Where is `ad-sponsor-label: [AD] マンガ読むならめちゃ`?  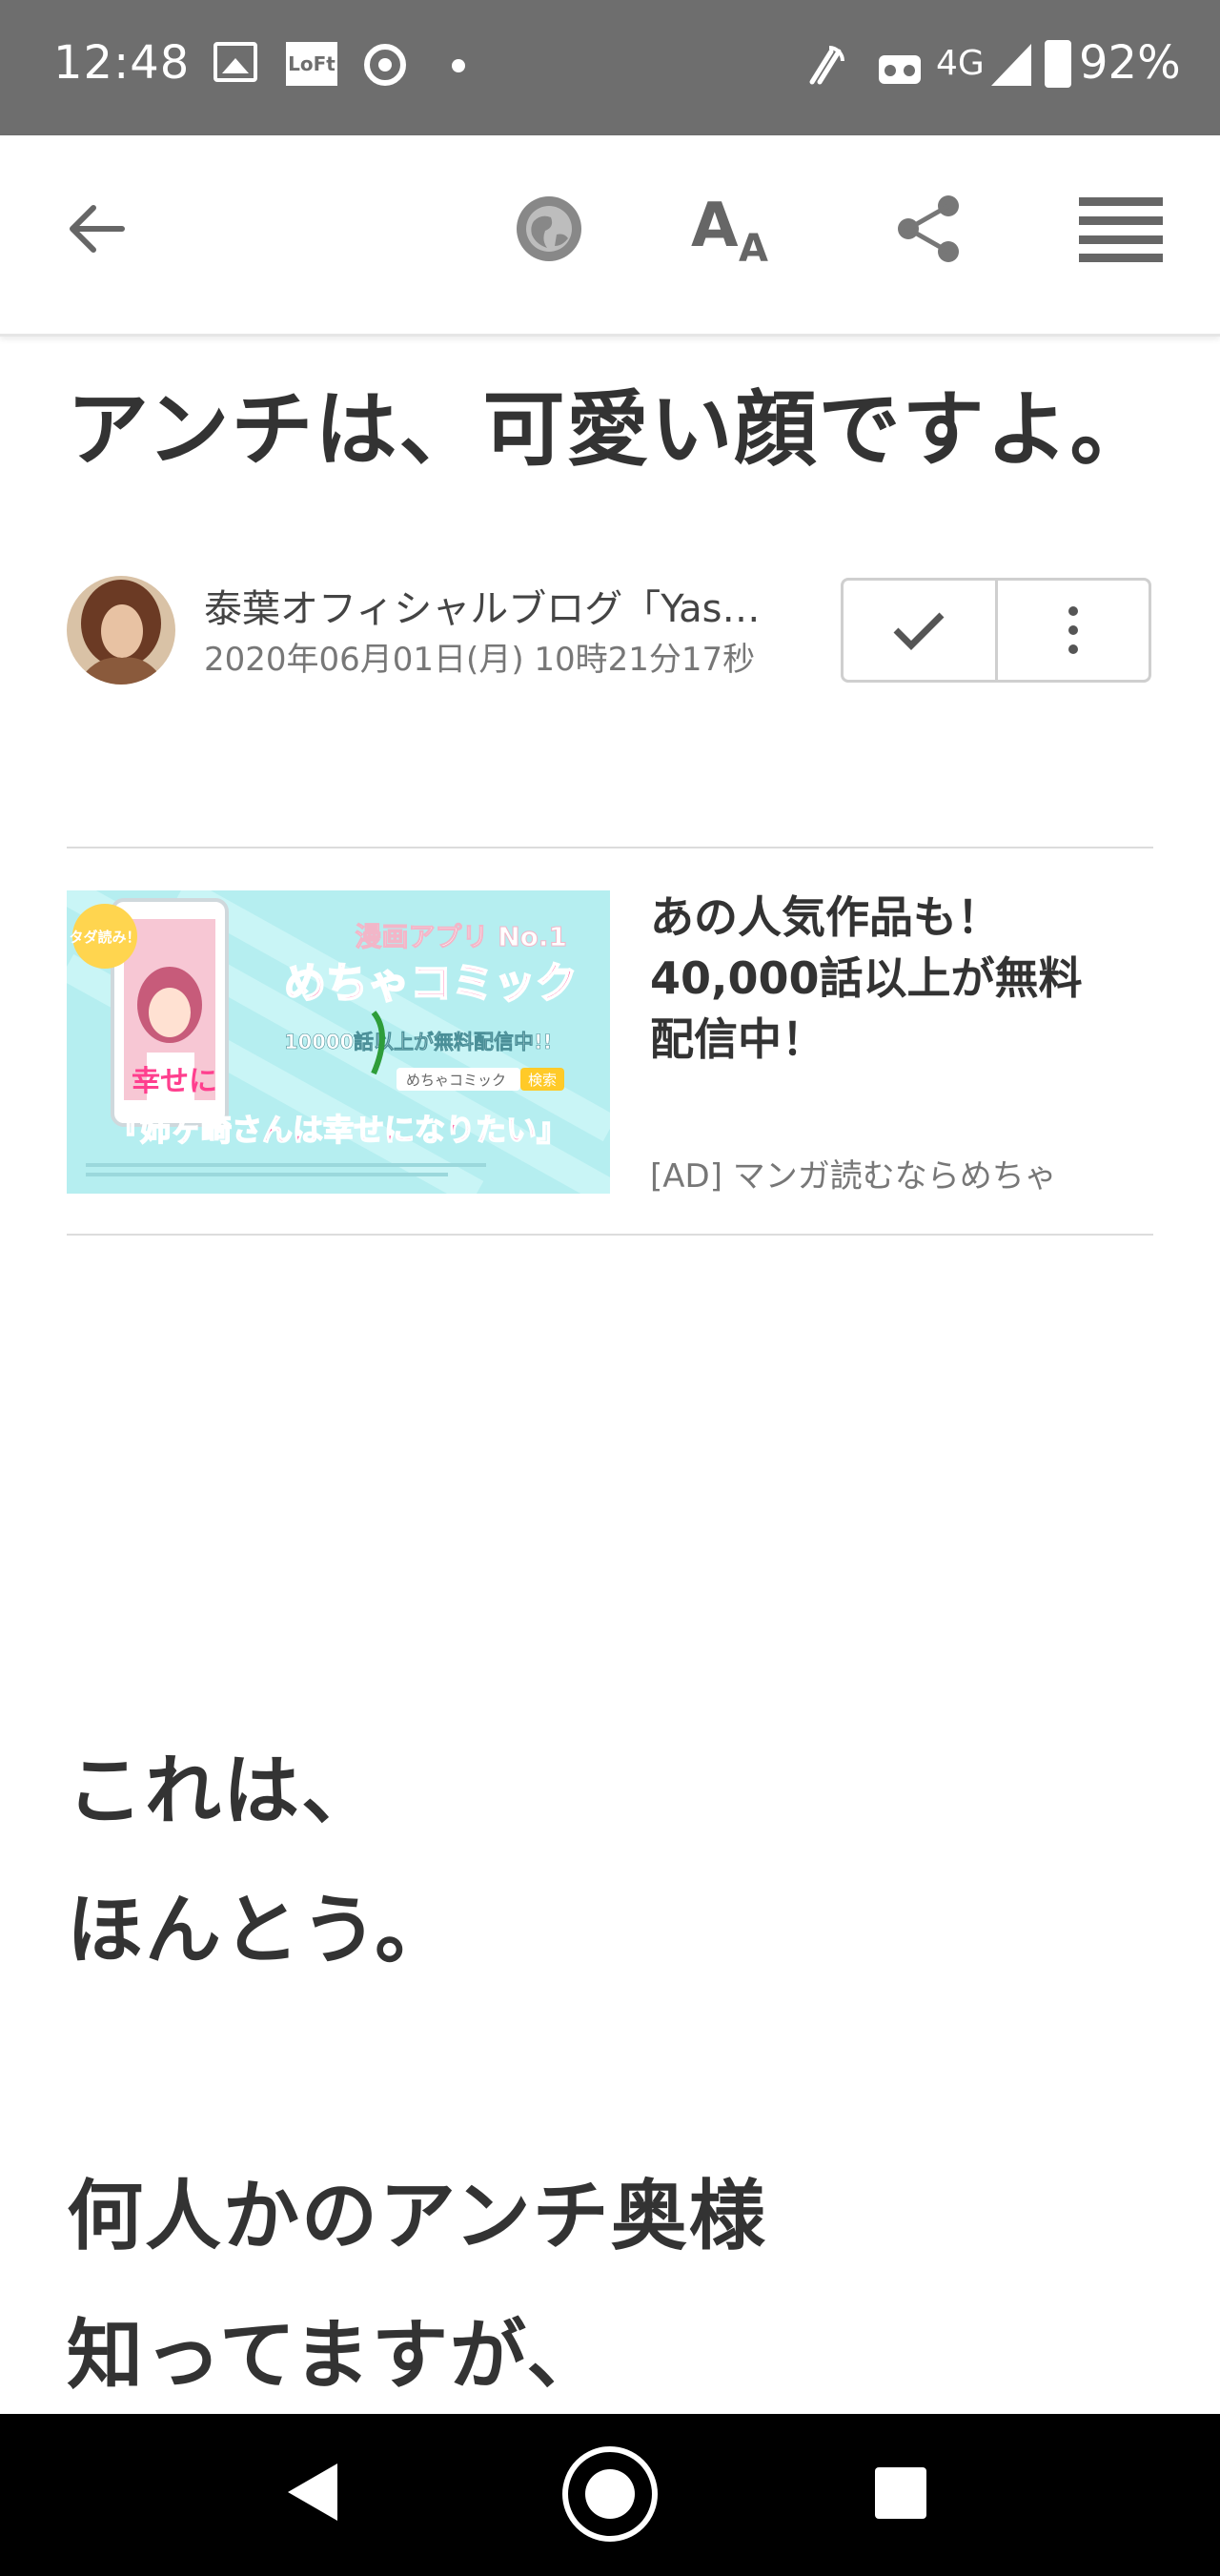
ad-sponsor-label: [AD] マンガ読むならめちゃ is located at coordinates (854, 1173).